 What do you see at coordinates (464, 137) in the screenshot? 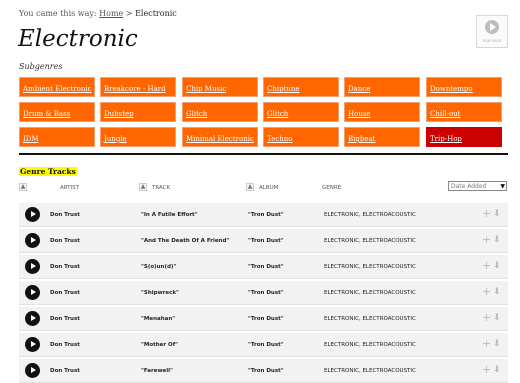
I see `subgenre-link: Trip-Hop` at bounding box center [464, 137].